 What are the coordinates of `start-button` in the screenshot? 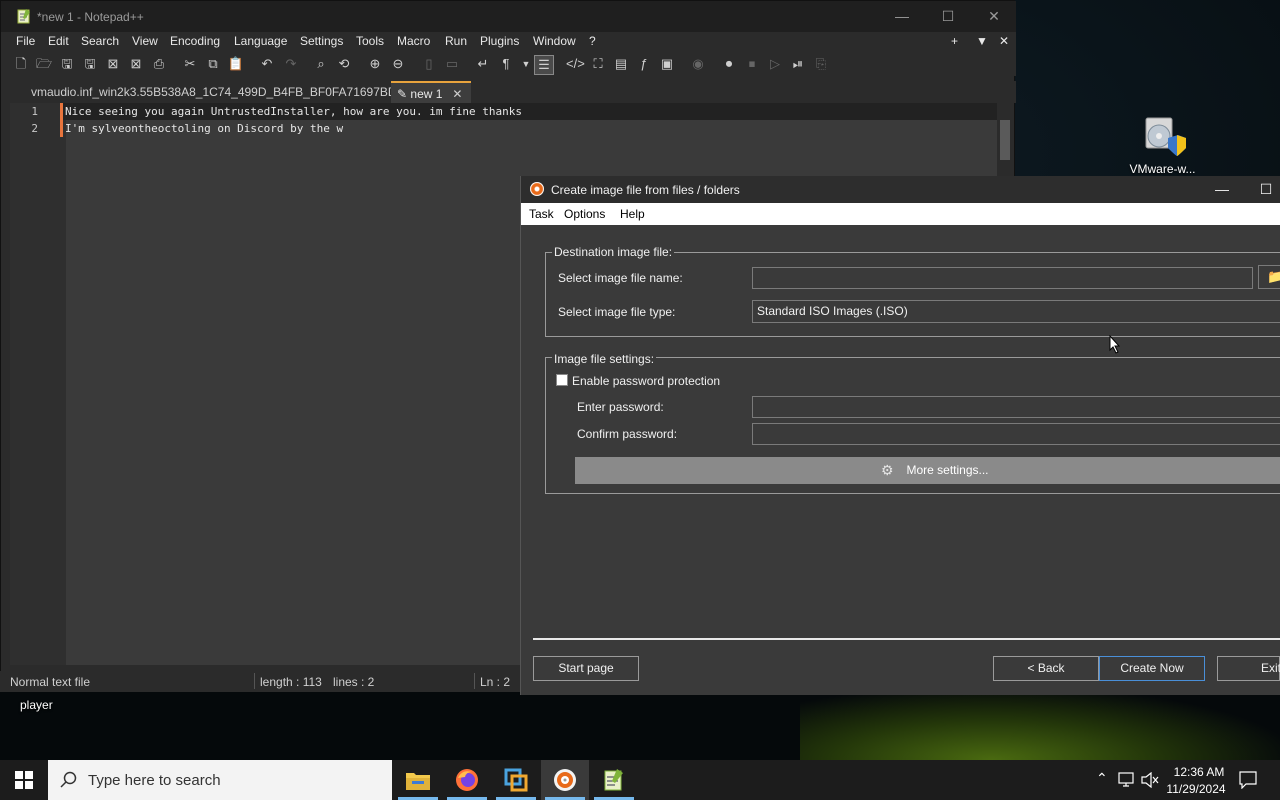 It's located at (24, 780).